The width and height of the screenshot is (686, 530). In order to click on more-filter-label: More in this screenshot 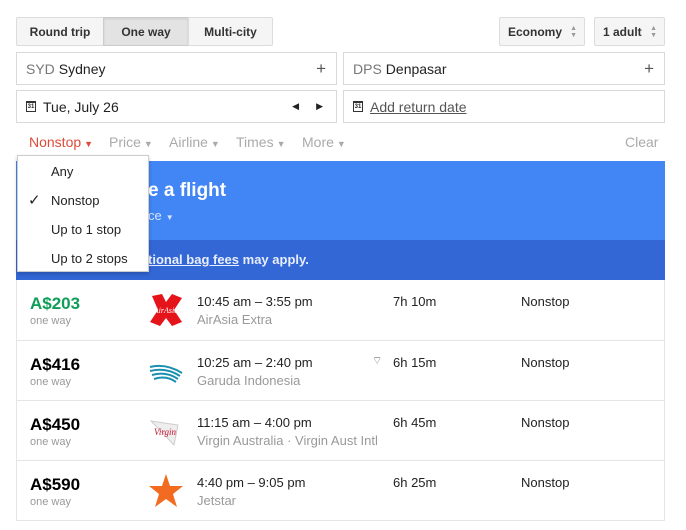, I will do `click(318, 142)`.